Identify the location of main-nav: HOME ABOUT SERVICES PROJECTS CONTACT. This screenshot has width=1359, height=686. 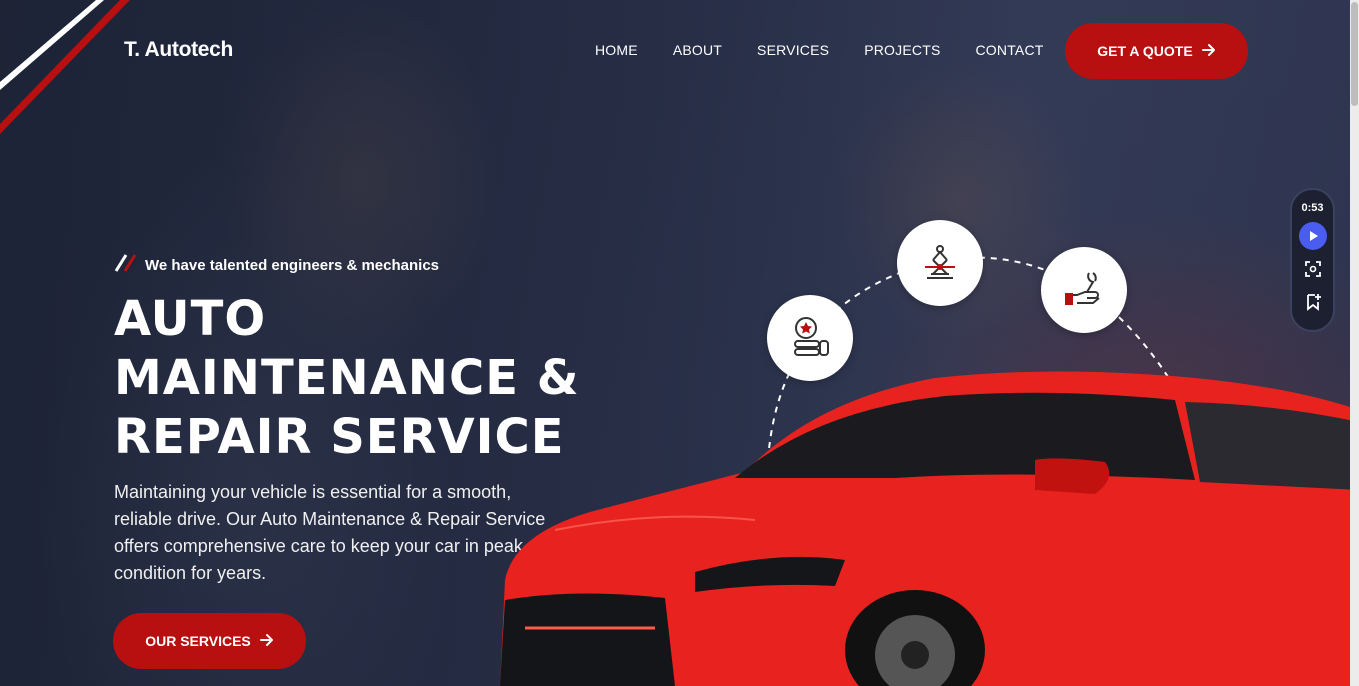
(837, 50).